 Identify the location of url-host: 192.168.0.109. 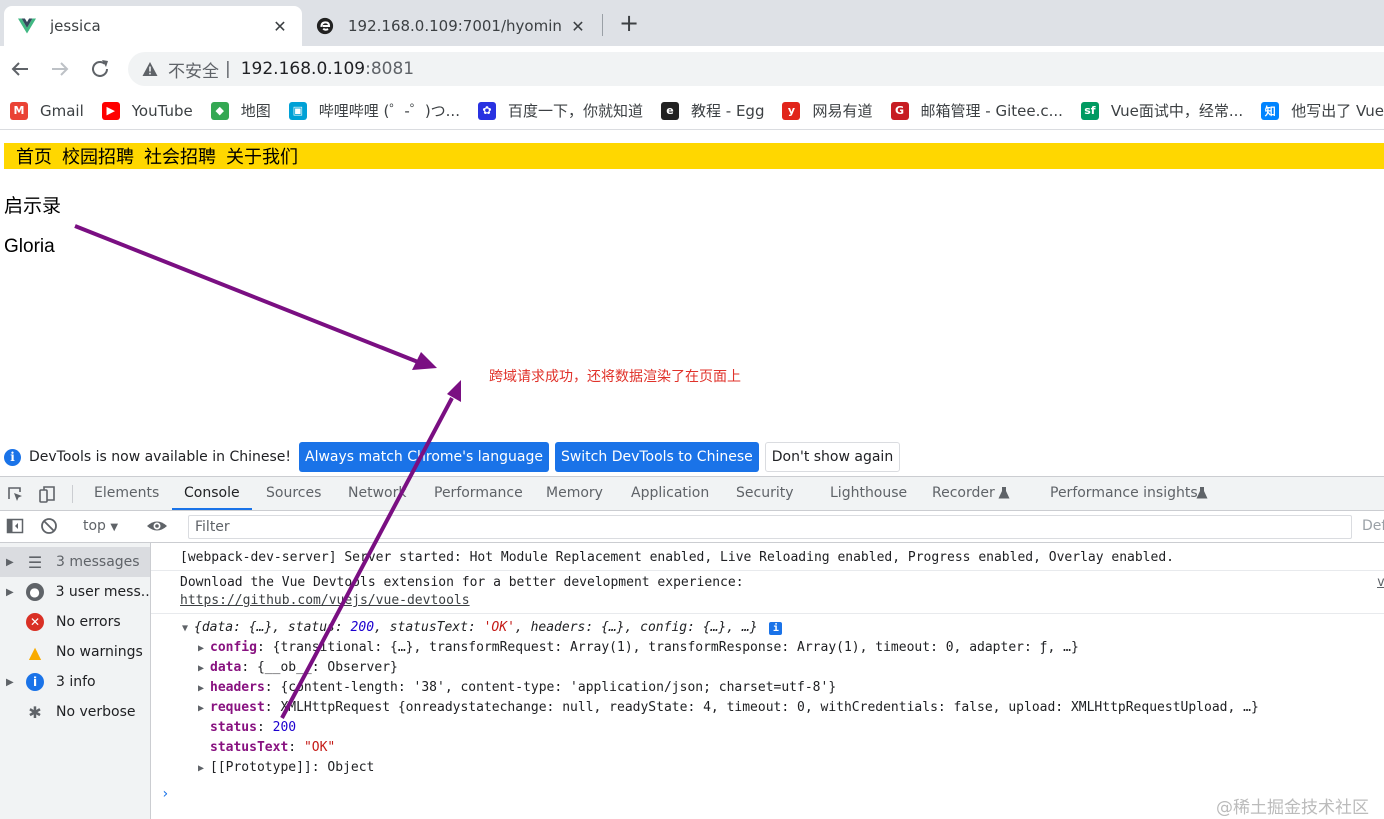
(303, 69).